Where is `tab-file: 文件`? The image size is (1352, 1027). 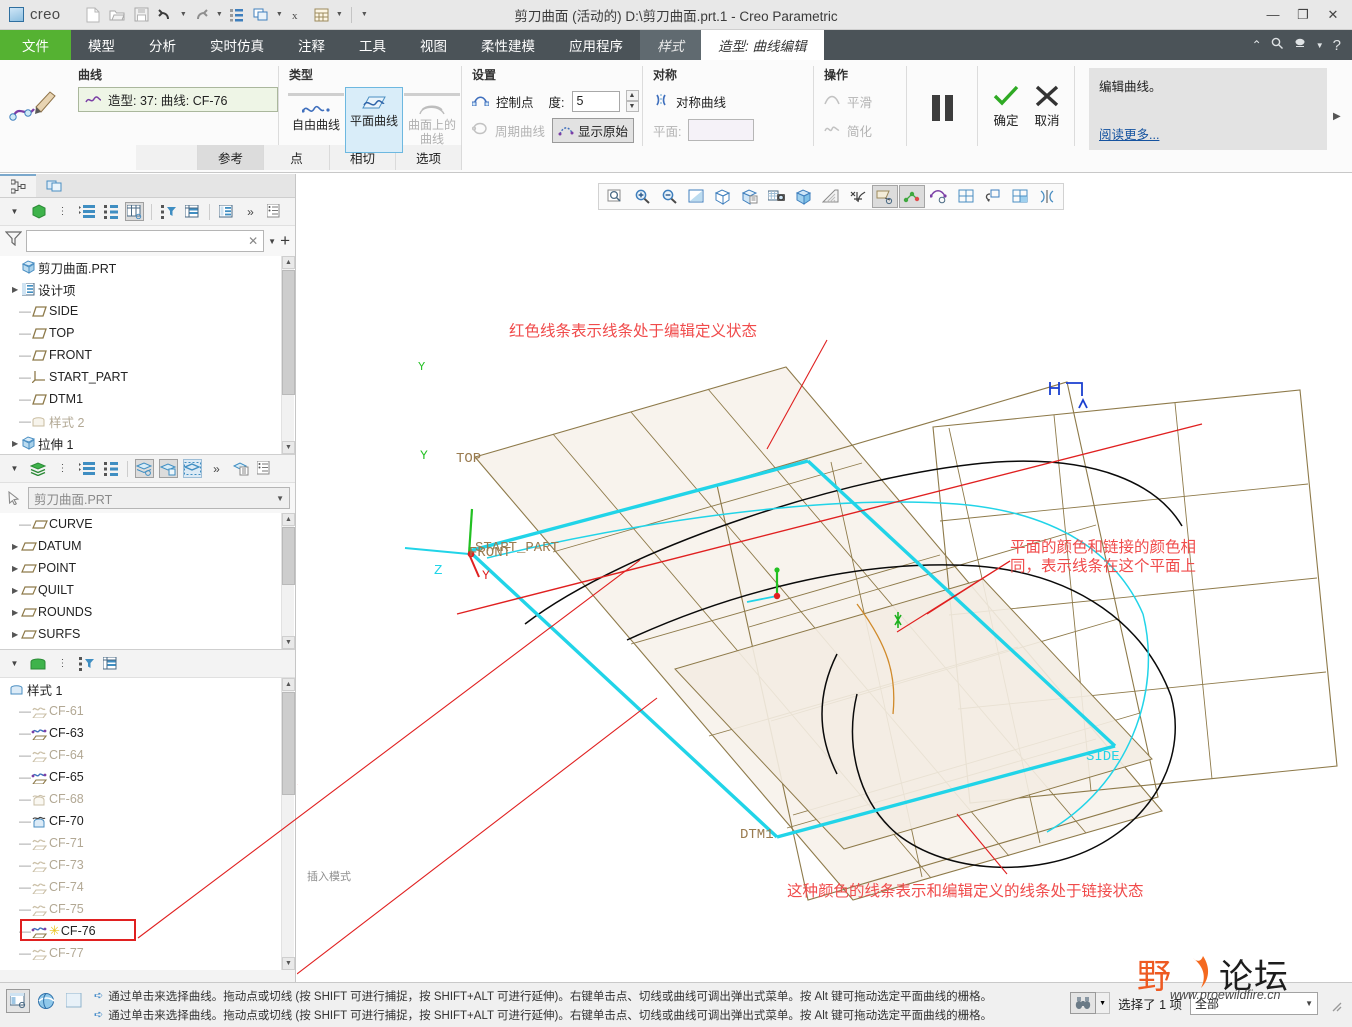 tab-file: 文件 is located at coordinates (35, 45).